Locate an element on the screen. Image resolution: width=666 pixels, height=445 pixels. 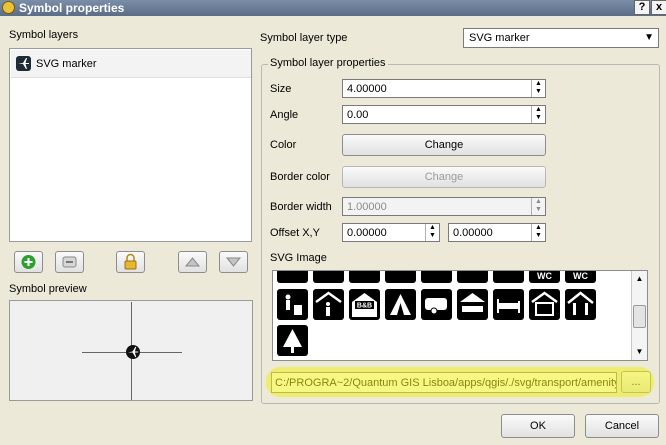
group-legend: Symbol layer properties is located at coordinates (328, 63).